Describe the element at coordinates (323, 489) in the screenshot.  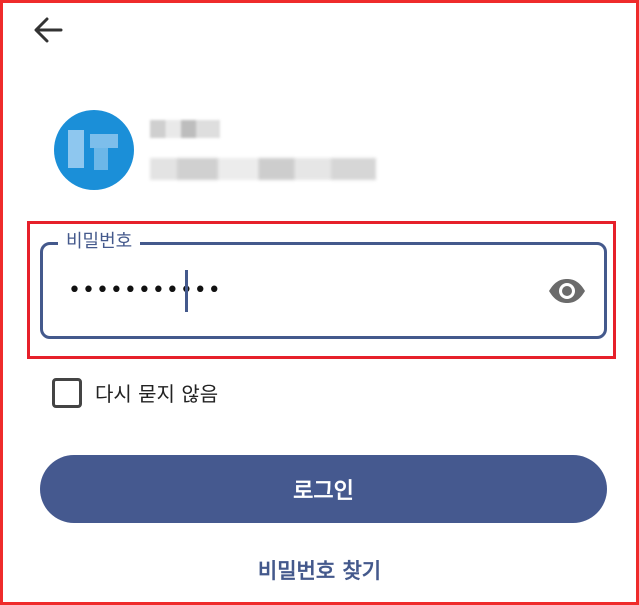
I see `login-button: 로그인` at that location.